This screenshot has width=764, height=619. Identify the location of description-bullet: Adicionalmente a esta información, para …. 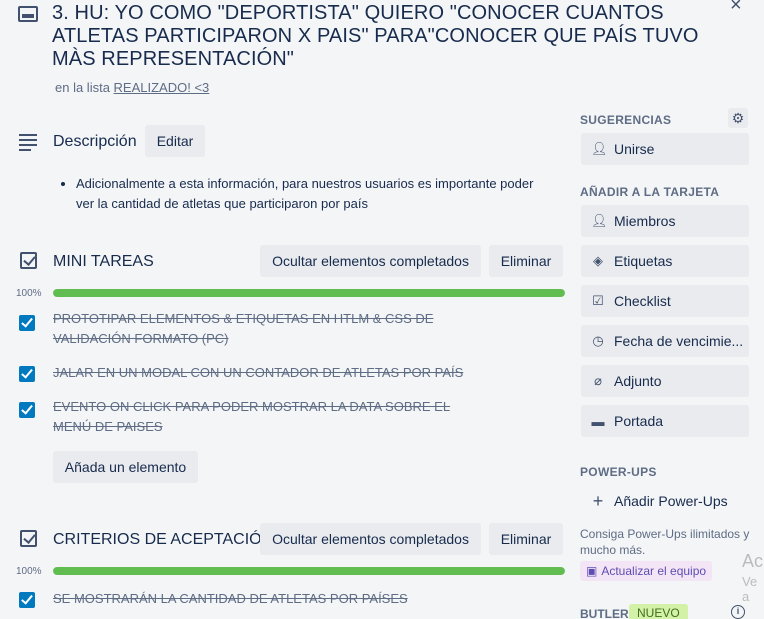
(313, 194).